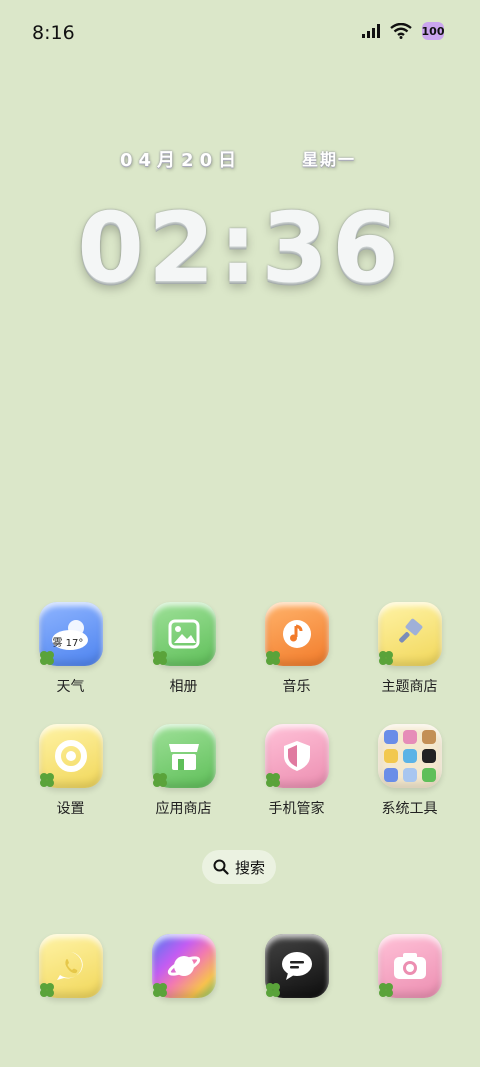  Describe the element at coordinates (240, 248) in the screenshot. I see `clock-time: 02:36` at that location.